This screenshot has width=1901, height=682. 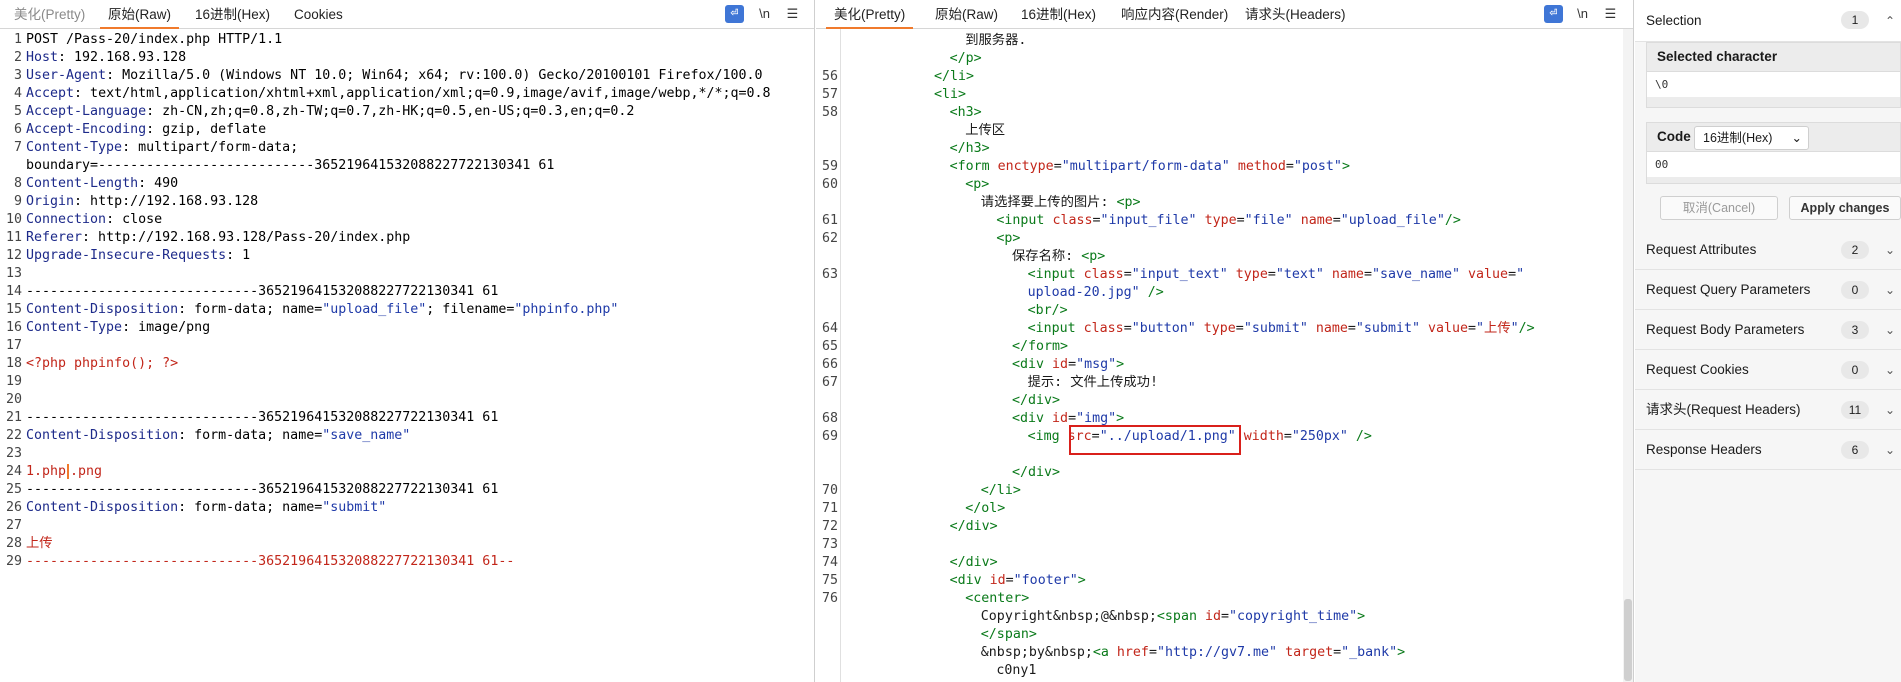 I want to click on inspector-section-row: Request Body Parameters 3 ⌄, so click(x=1768, y=330).